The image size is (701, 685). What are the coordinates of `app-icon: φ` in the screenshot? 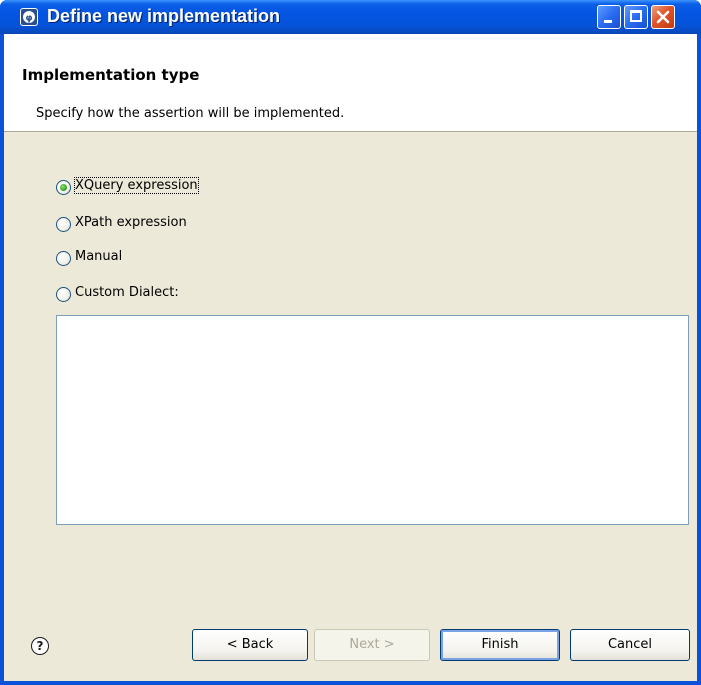 It's located at (29, 17).